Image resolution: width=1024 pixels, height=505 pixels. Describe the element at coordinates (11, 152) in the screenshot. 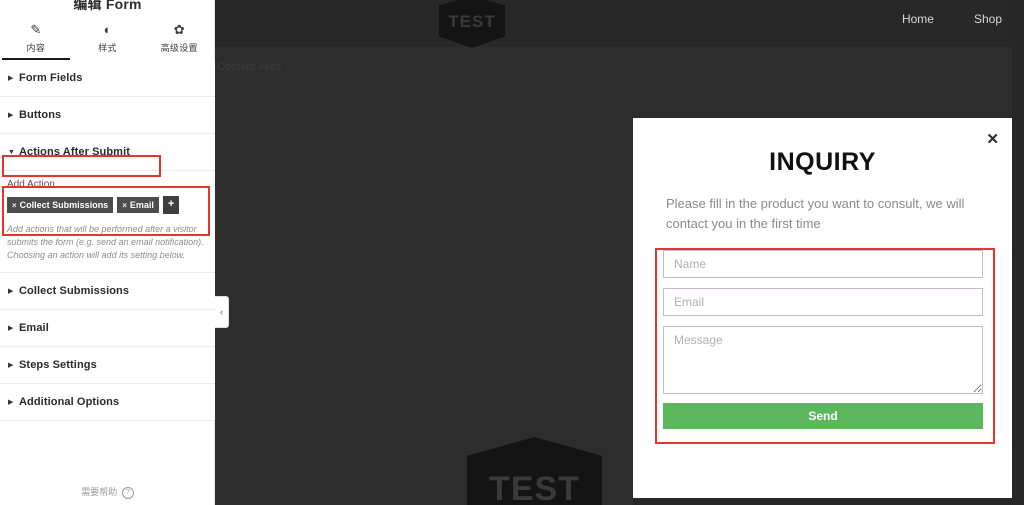

I see `chevron-down-icon: ▼` at that location.